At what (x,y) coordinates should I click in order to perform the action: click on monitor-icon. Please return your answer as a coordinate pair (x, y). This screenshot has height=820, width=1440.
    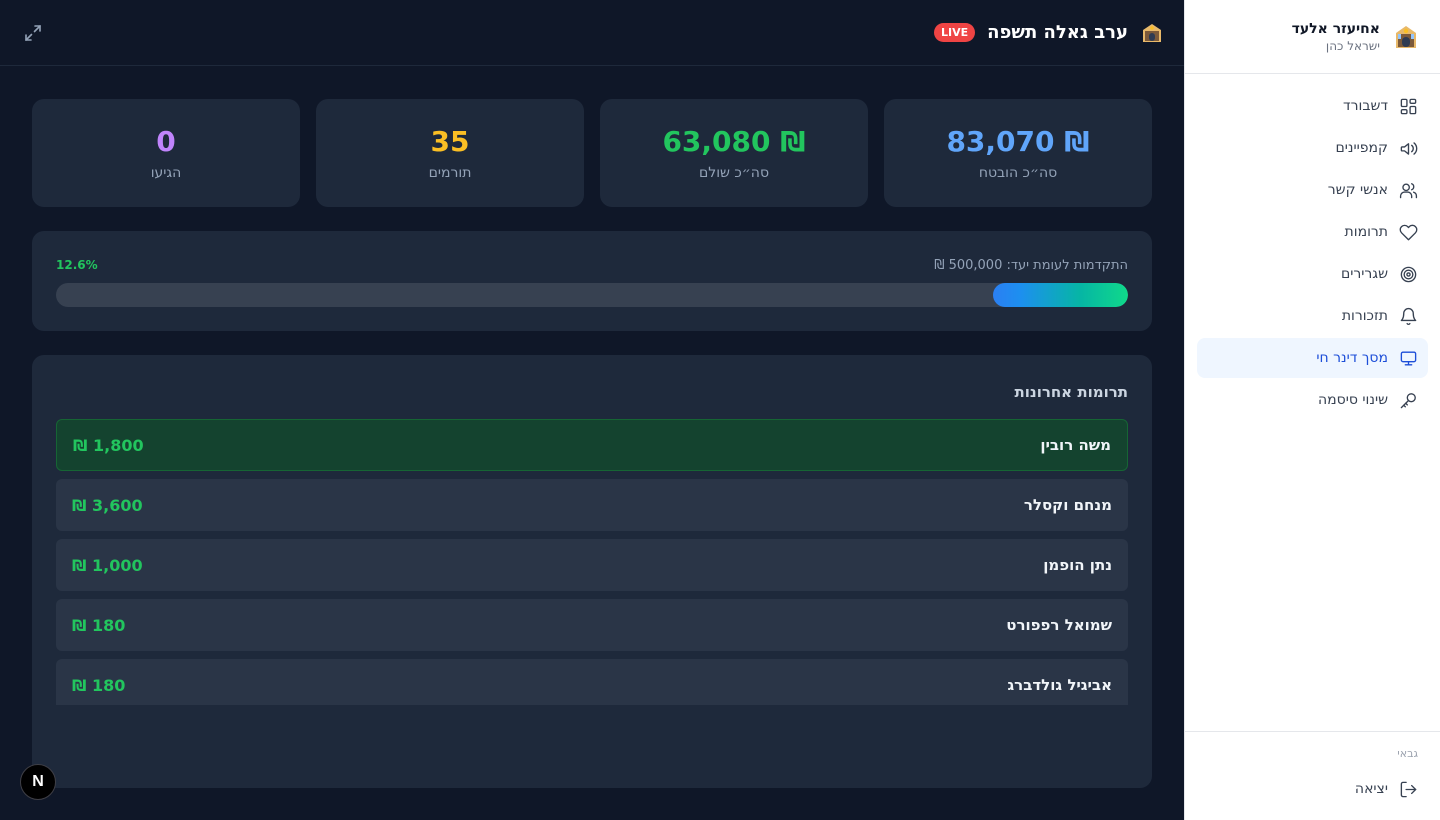
    Looking at the image, I should click on (1408, 358).